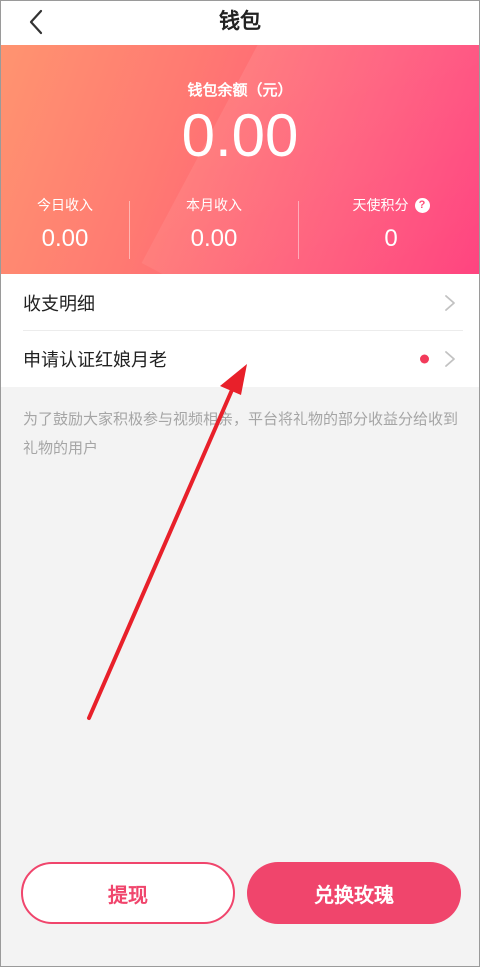  Describe the element at coordinates (95, 360) in the screenshot. I see `menu-item-label: 申请认证红娘月老` at that location.